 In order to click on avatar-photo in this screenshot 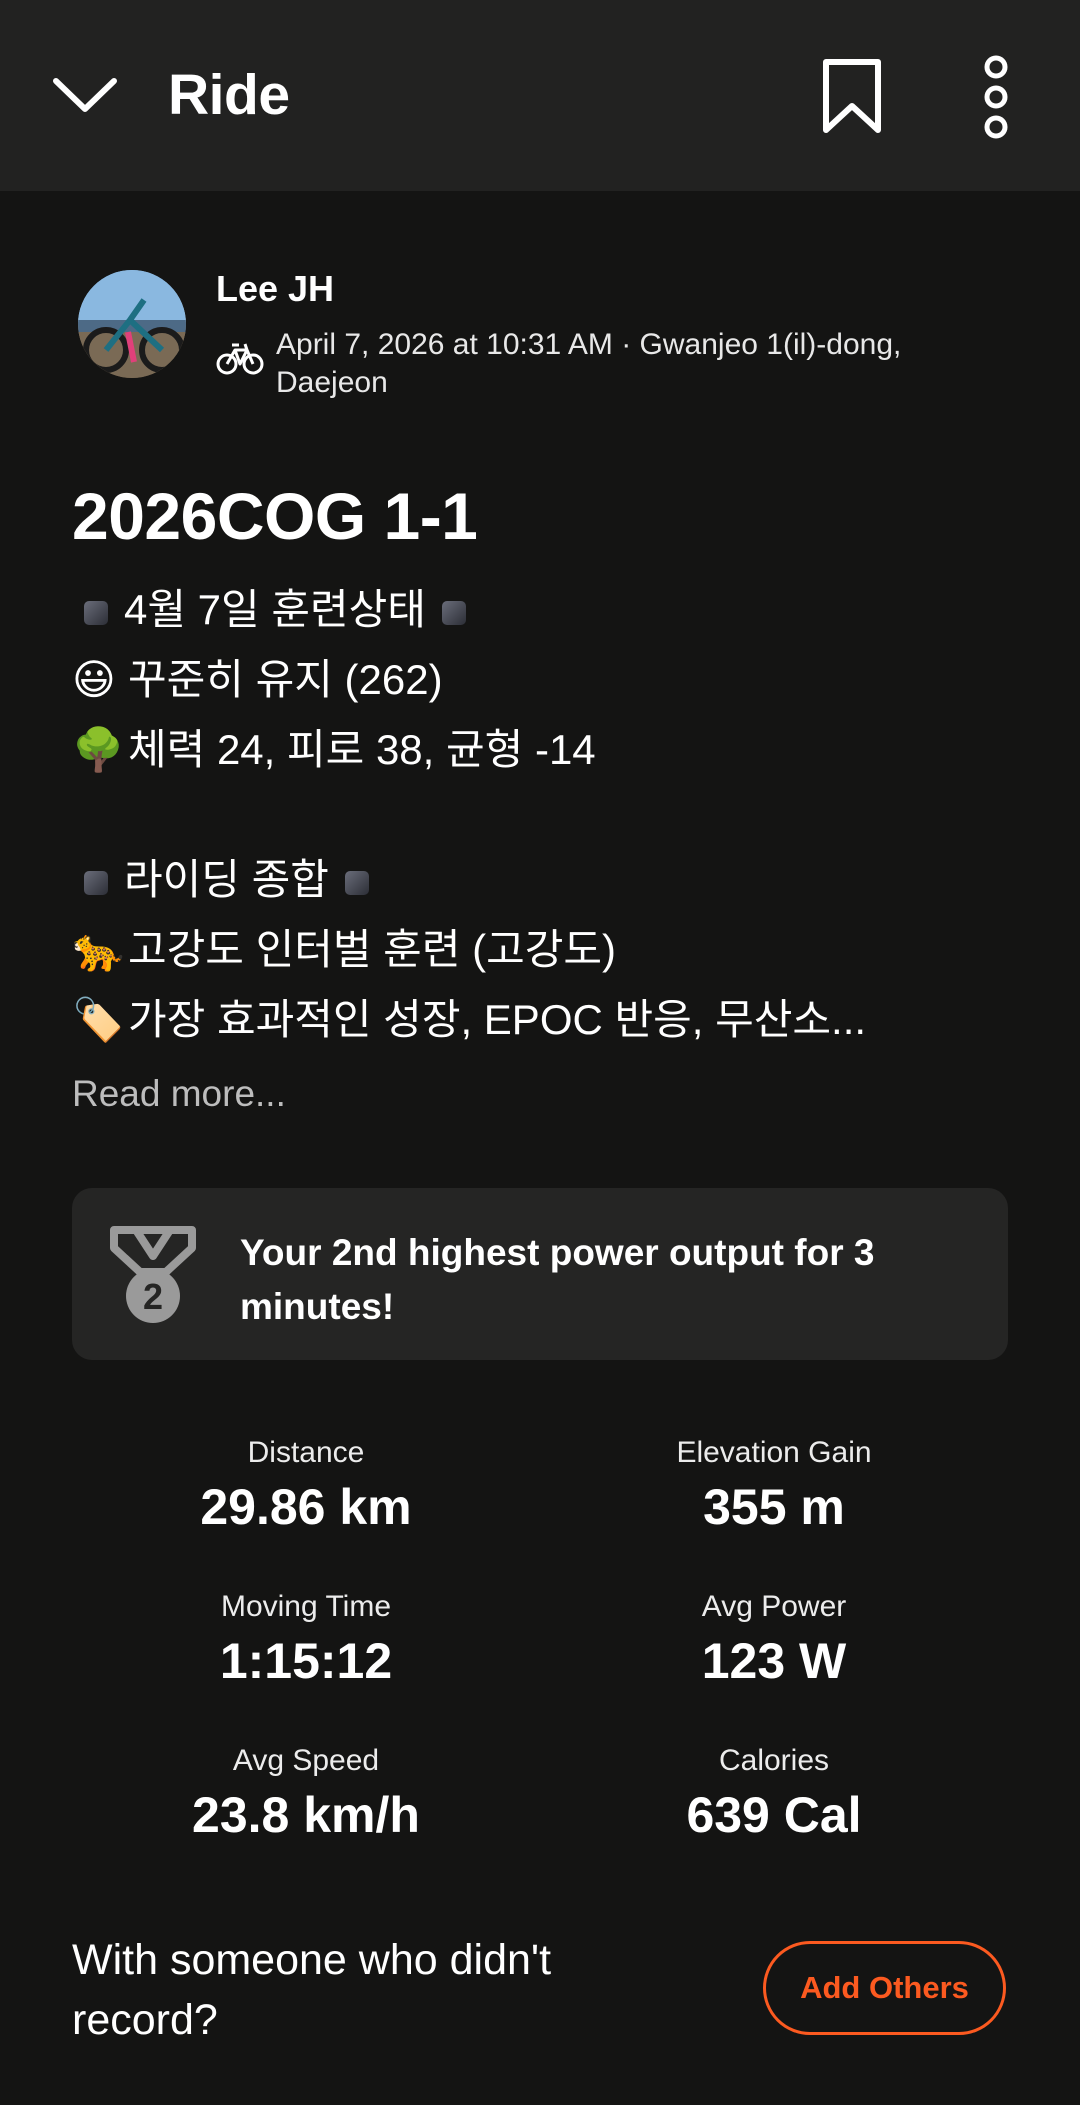, I will do `click(132, 324)`.